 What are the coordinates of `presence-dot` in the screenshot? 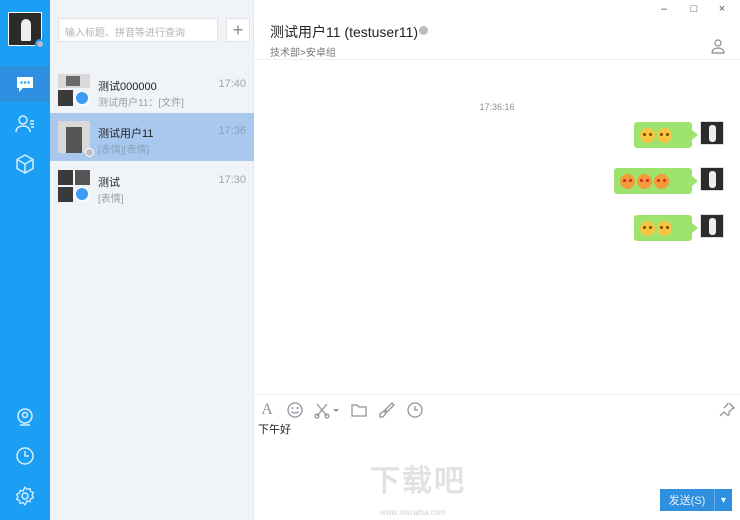 It's located at (423, 30).